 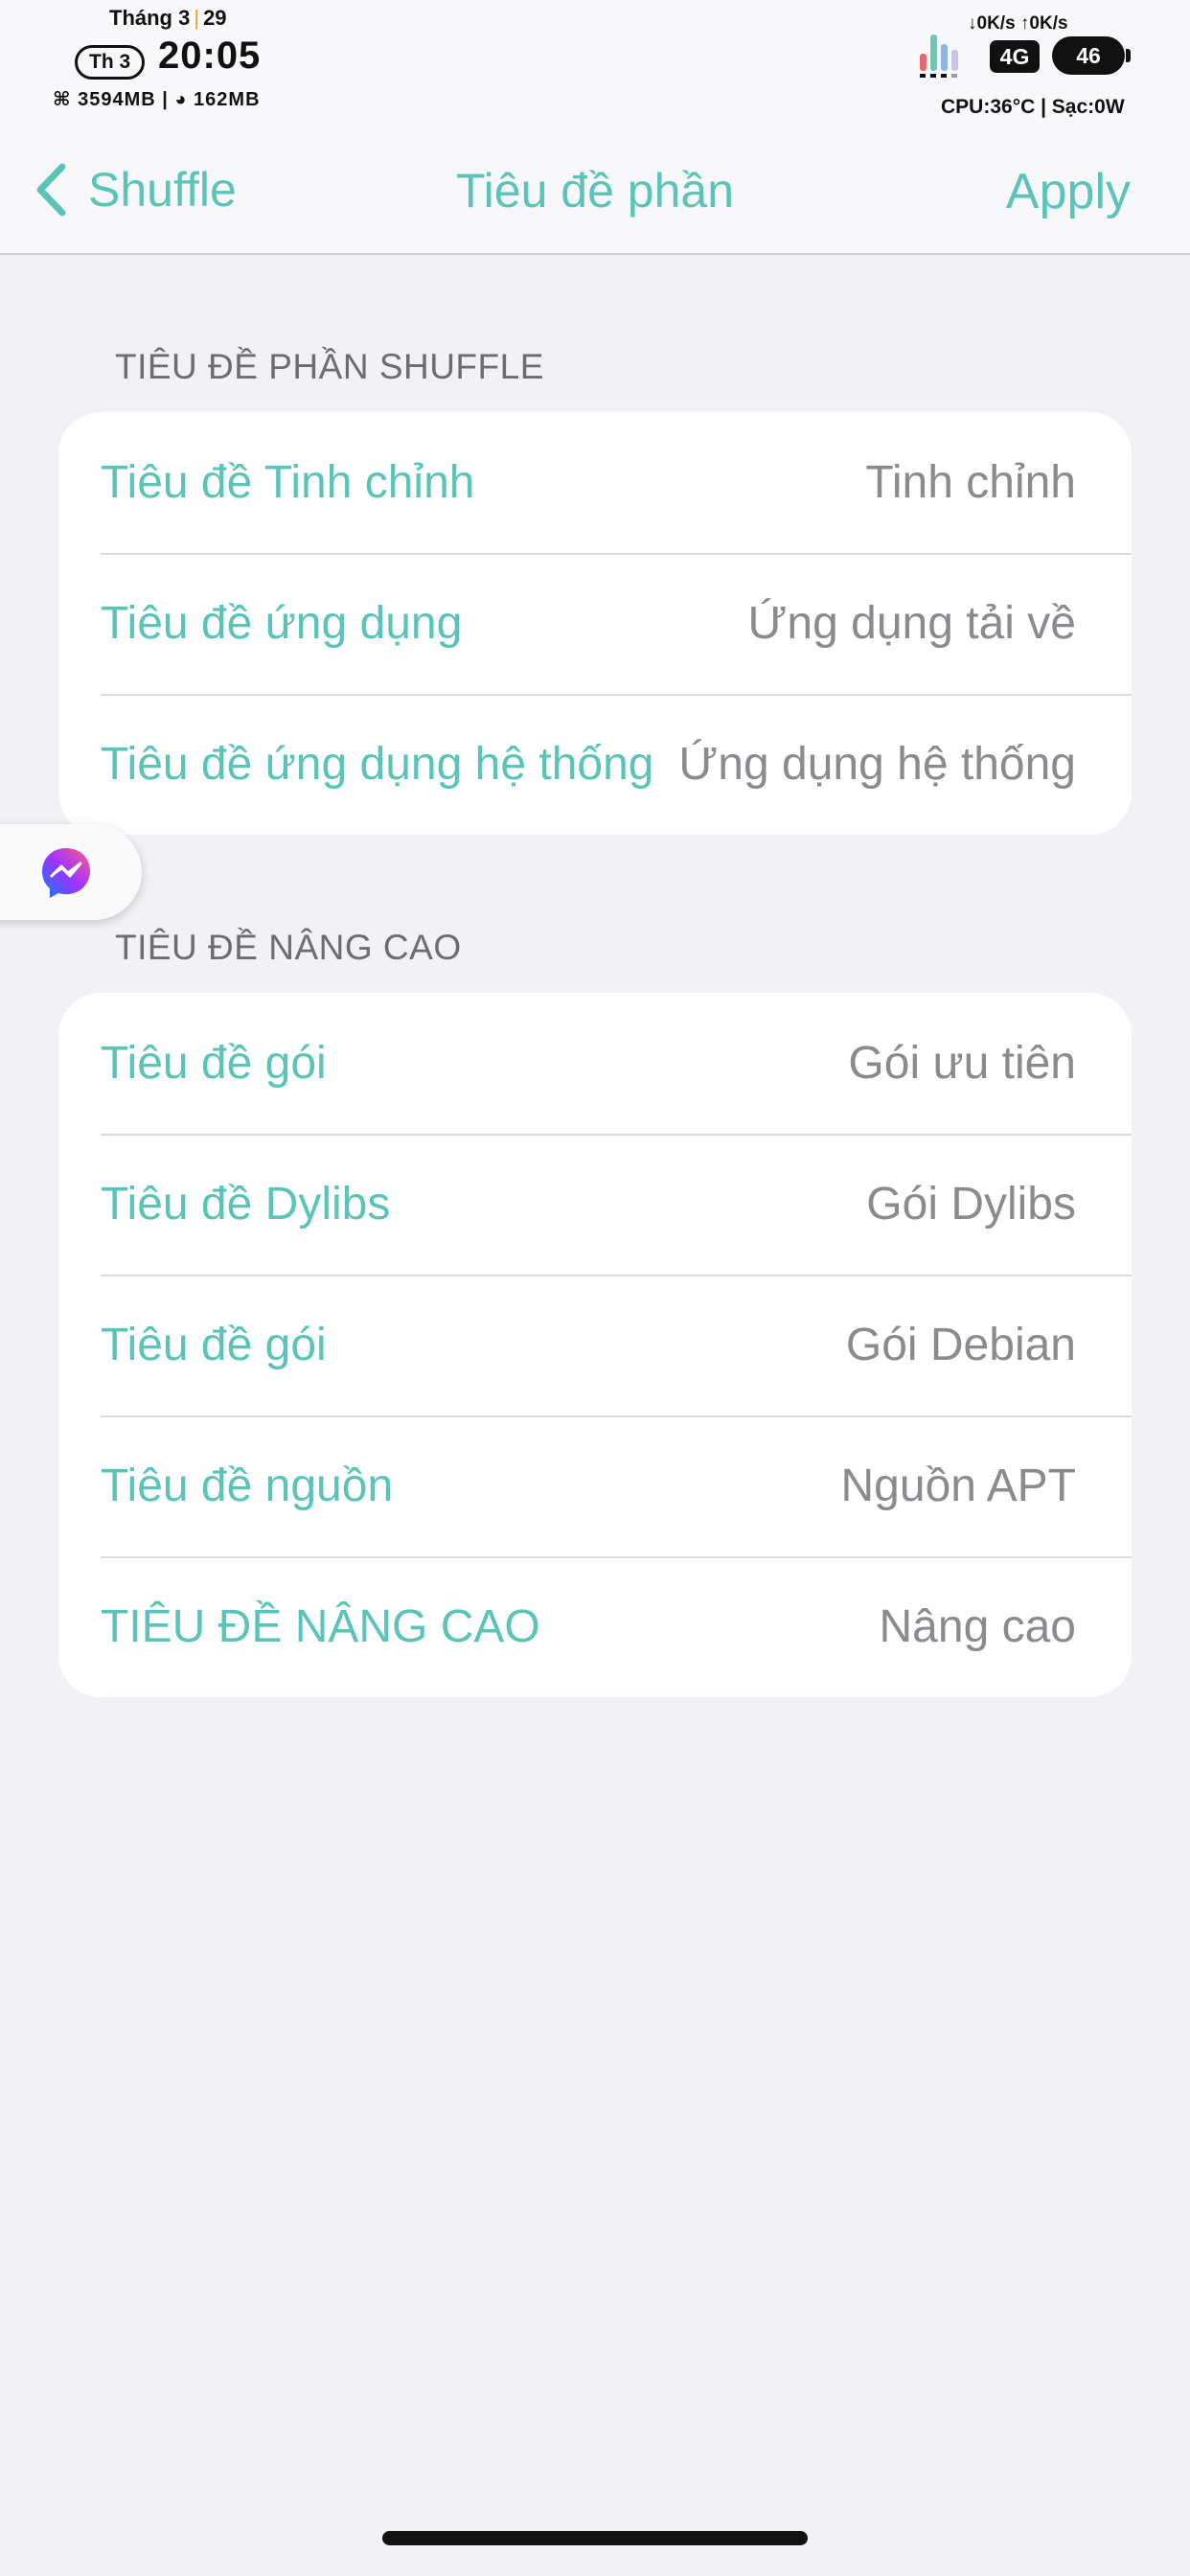 What do you see at coordinates (971, 1204) in the screenshot?
I see `setting-value: Gói Dylibs` at bounding box center [971, 1204].